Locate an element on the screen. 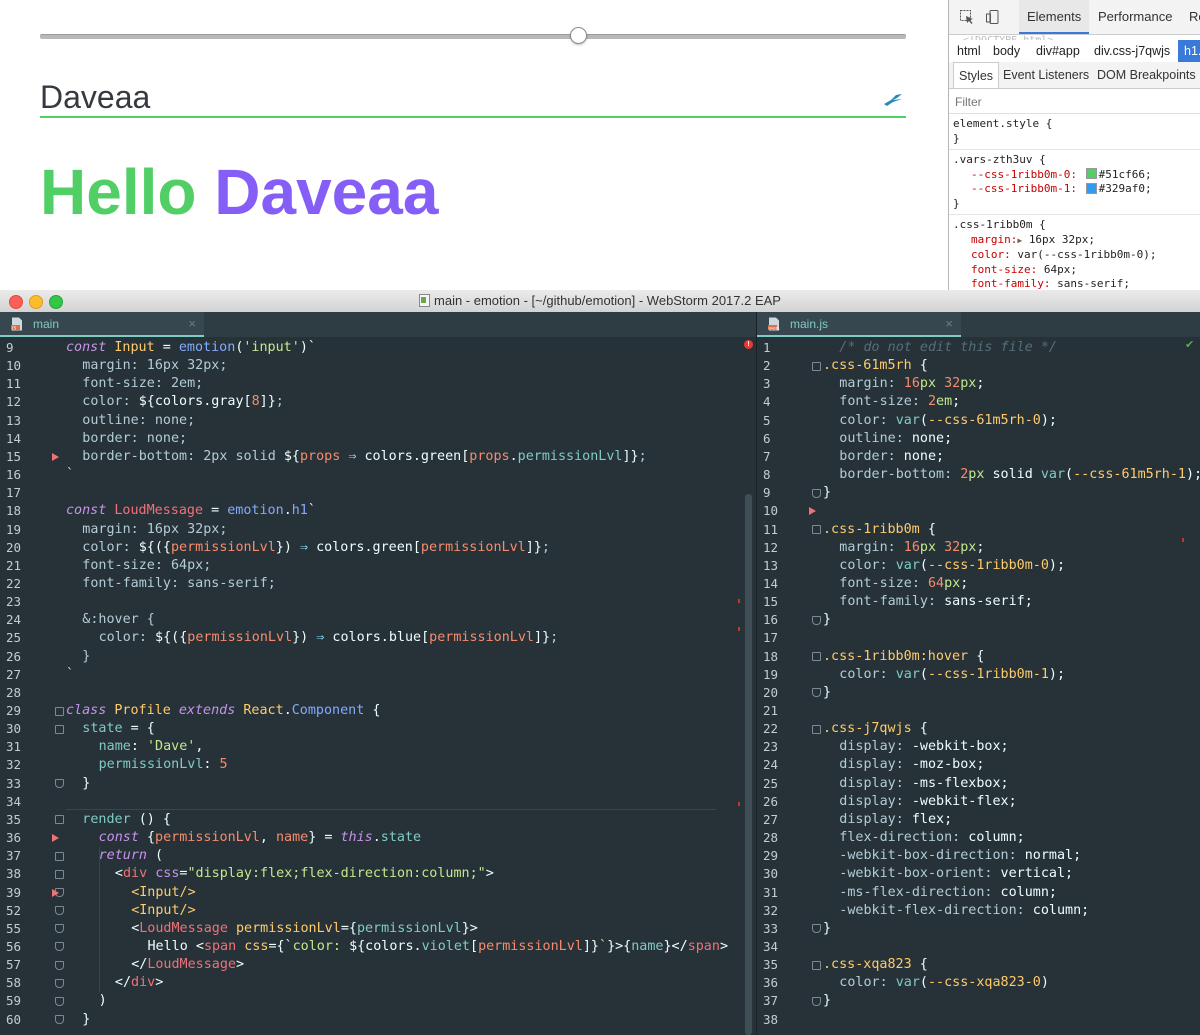  code-token: ]} is located at coordinates (590, 946).